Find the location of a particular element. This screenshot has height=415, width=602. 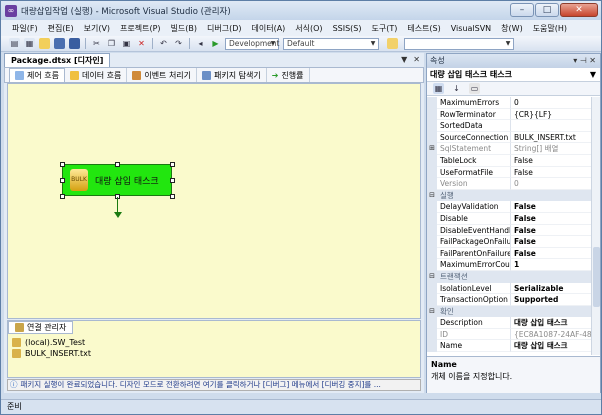

bulk-insert-task: BULK 대량 삽입 태스크 is located at coordinates (117, 180).